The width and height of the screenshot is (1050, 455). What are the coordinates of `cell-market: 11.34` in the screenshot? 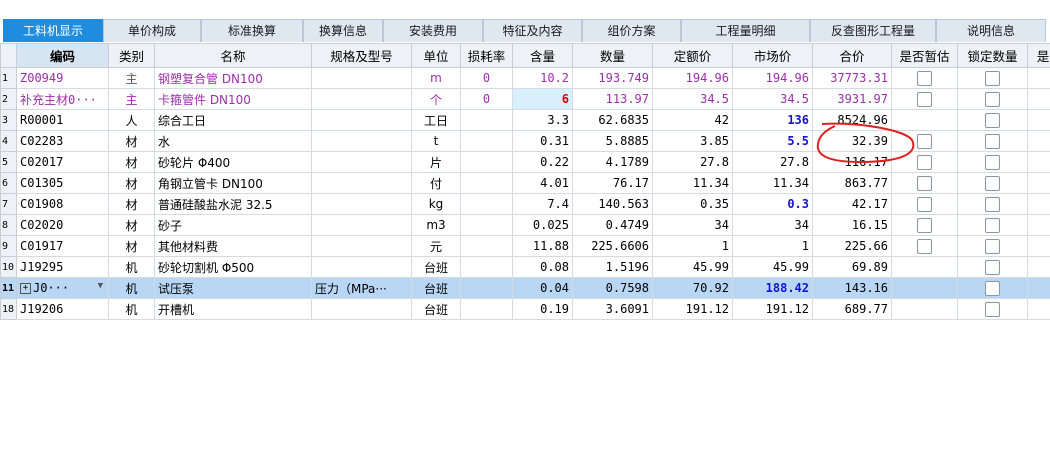 It's located at (772, 183).